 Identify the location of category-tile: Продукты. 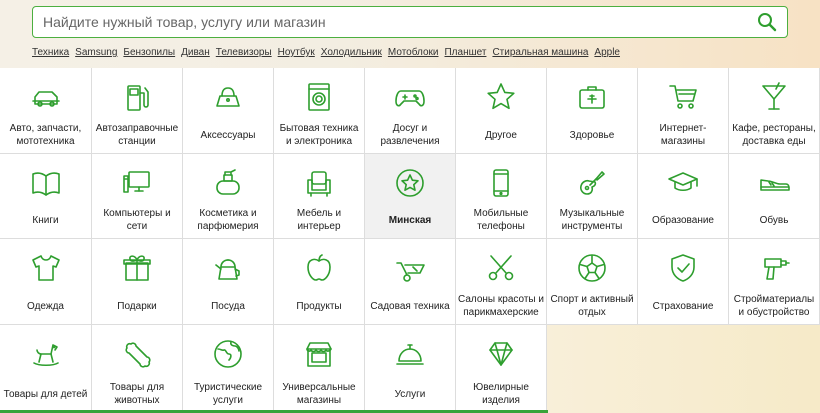
(319, 282).